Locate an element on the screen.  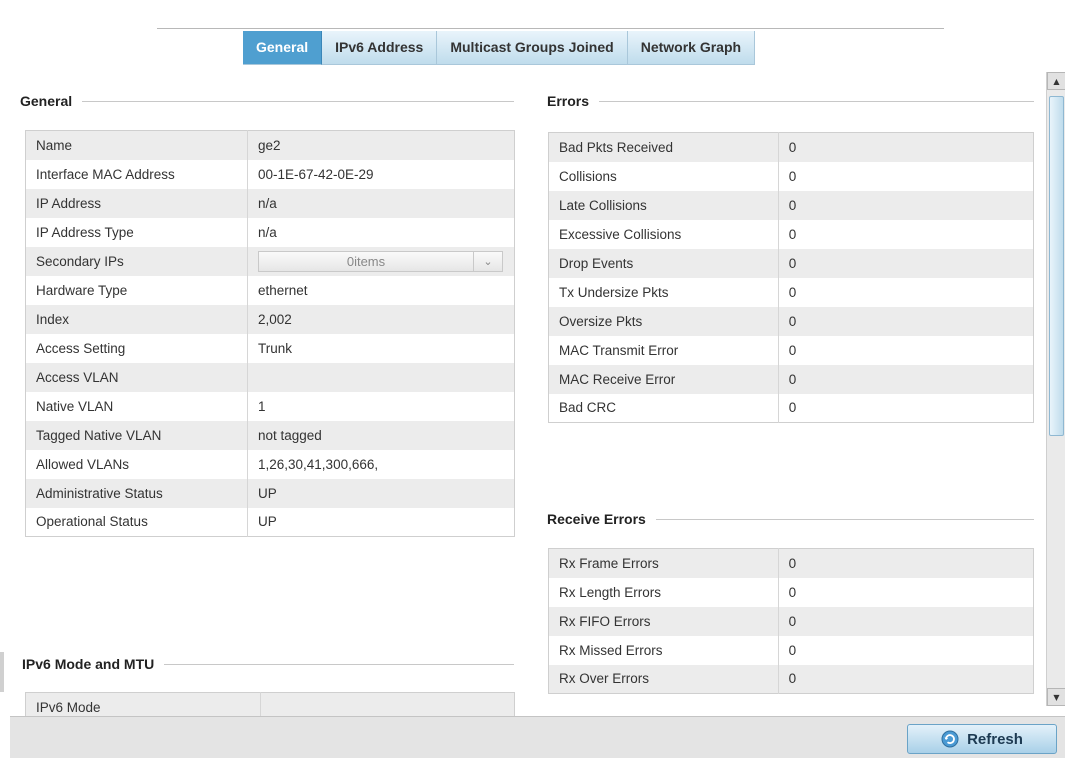
tabbar-divider is located at coordinates (550, 28).